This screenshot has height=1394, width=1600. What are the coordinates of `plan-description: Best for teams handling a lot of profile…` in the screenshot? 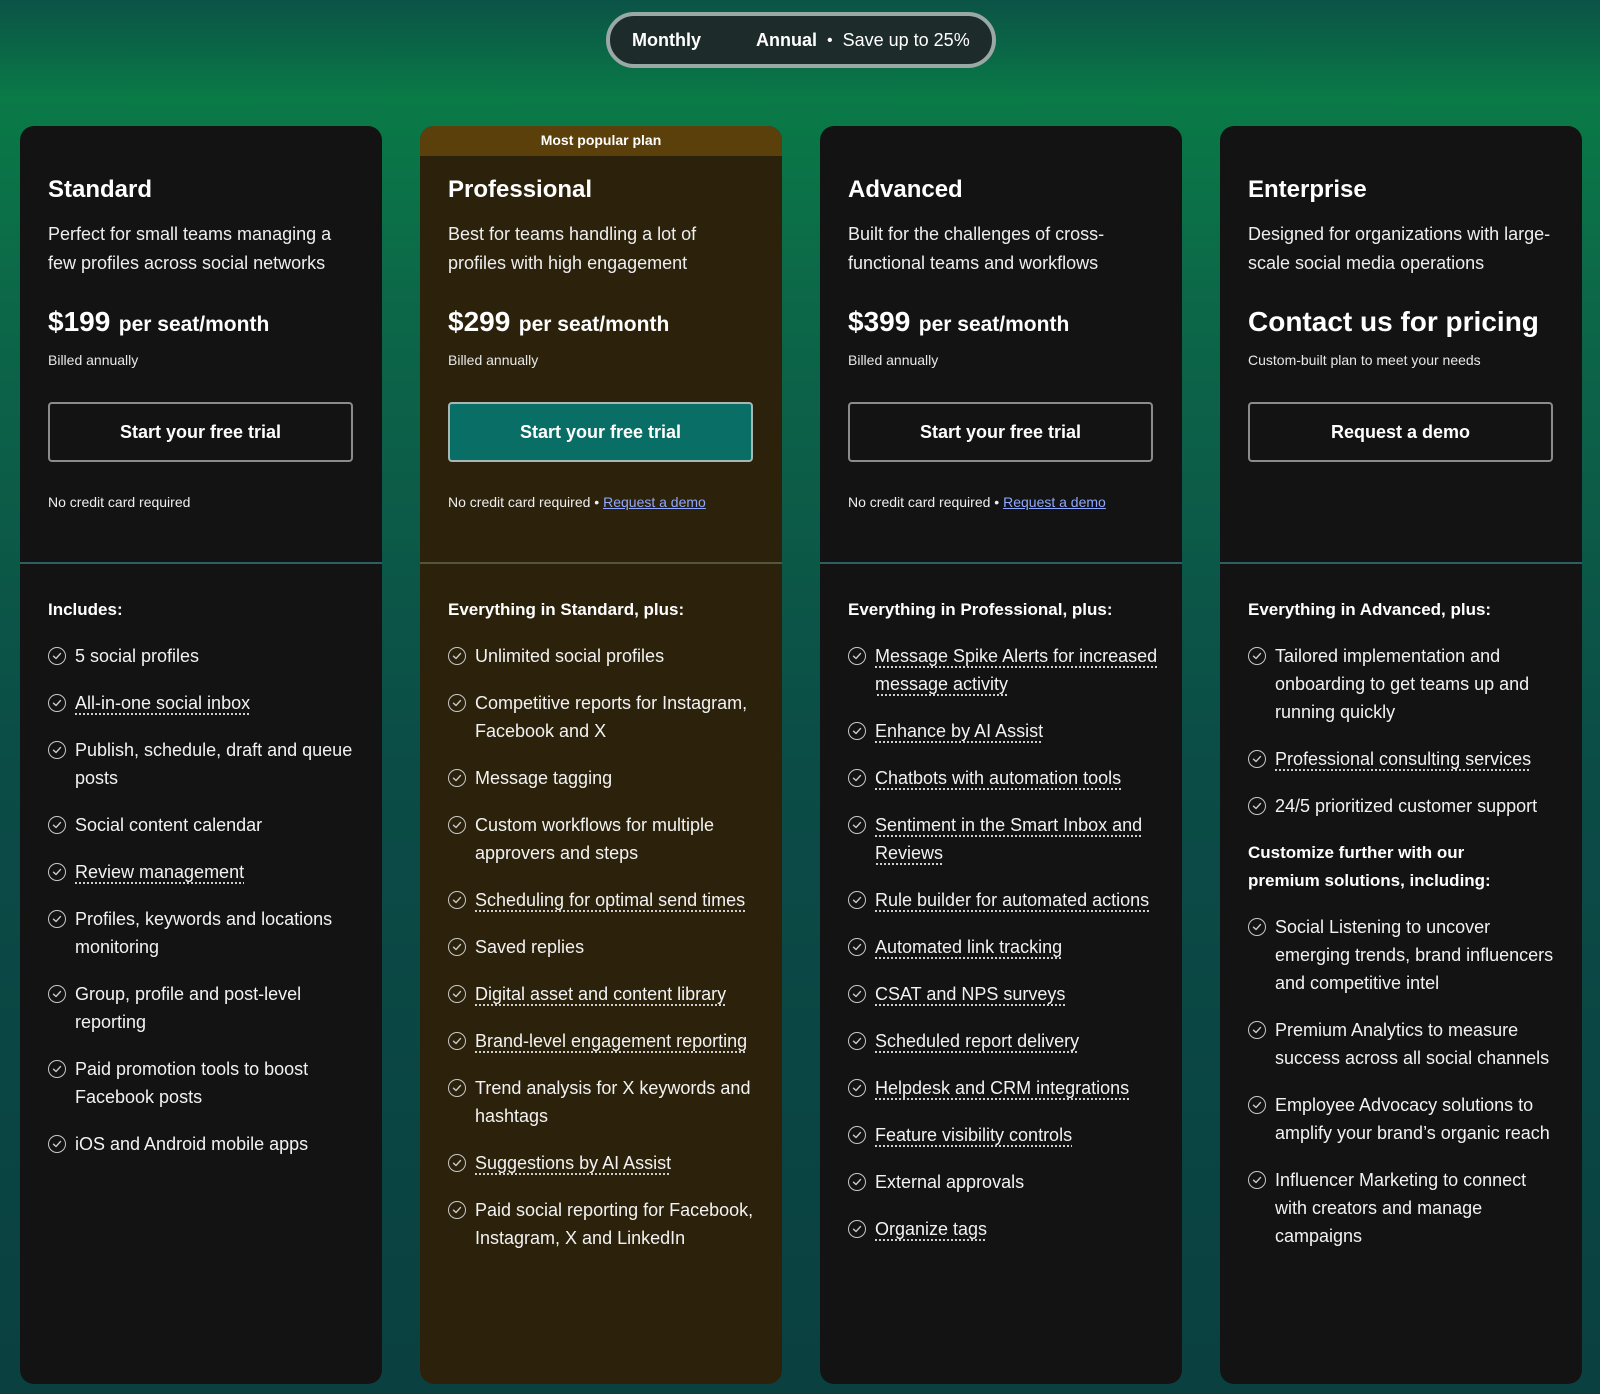 It's located at (572, 248).